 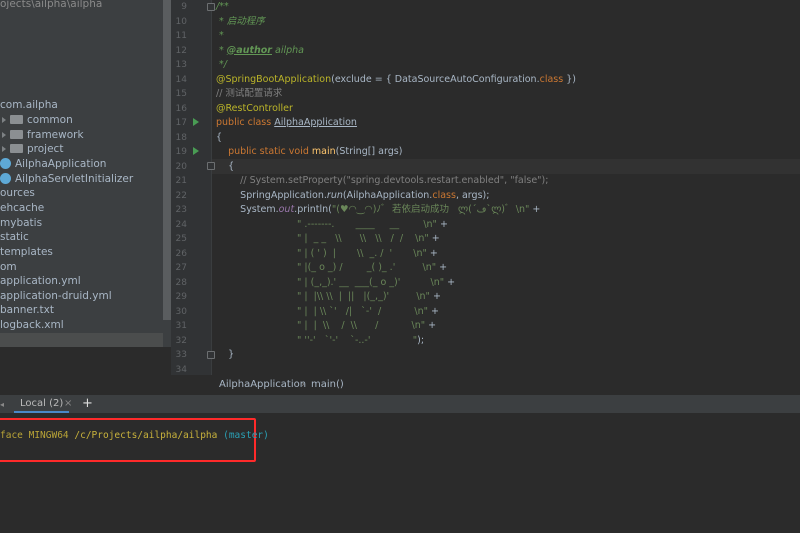 What do you see at coordinates (43, 135) in the screenshot?
I see `tree-item-framework: framework` at bounding box center [43, 135].